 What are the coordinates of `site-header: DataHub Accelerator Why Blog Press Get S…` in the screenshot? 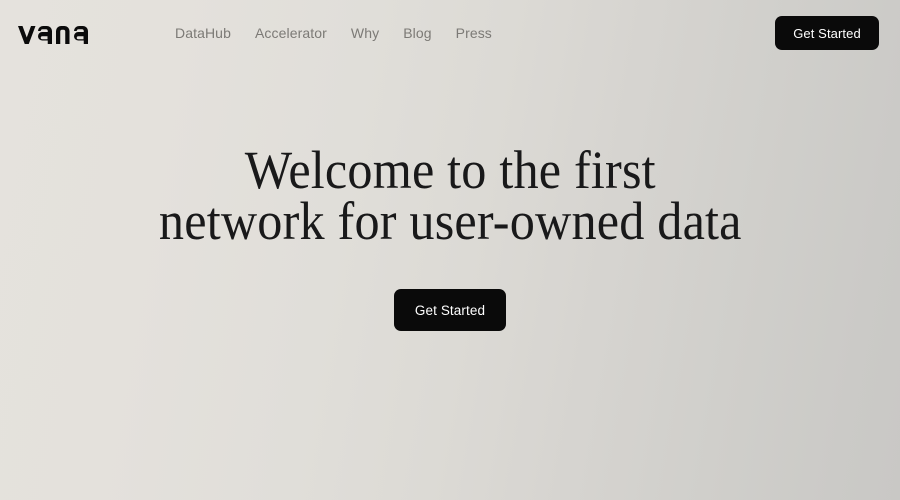 It's located at (450, 33).